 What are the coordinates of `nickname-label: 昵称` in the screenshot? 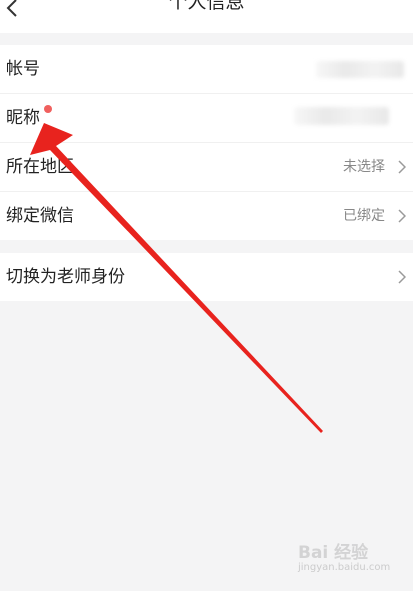 It's located at (23, 118).